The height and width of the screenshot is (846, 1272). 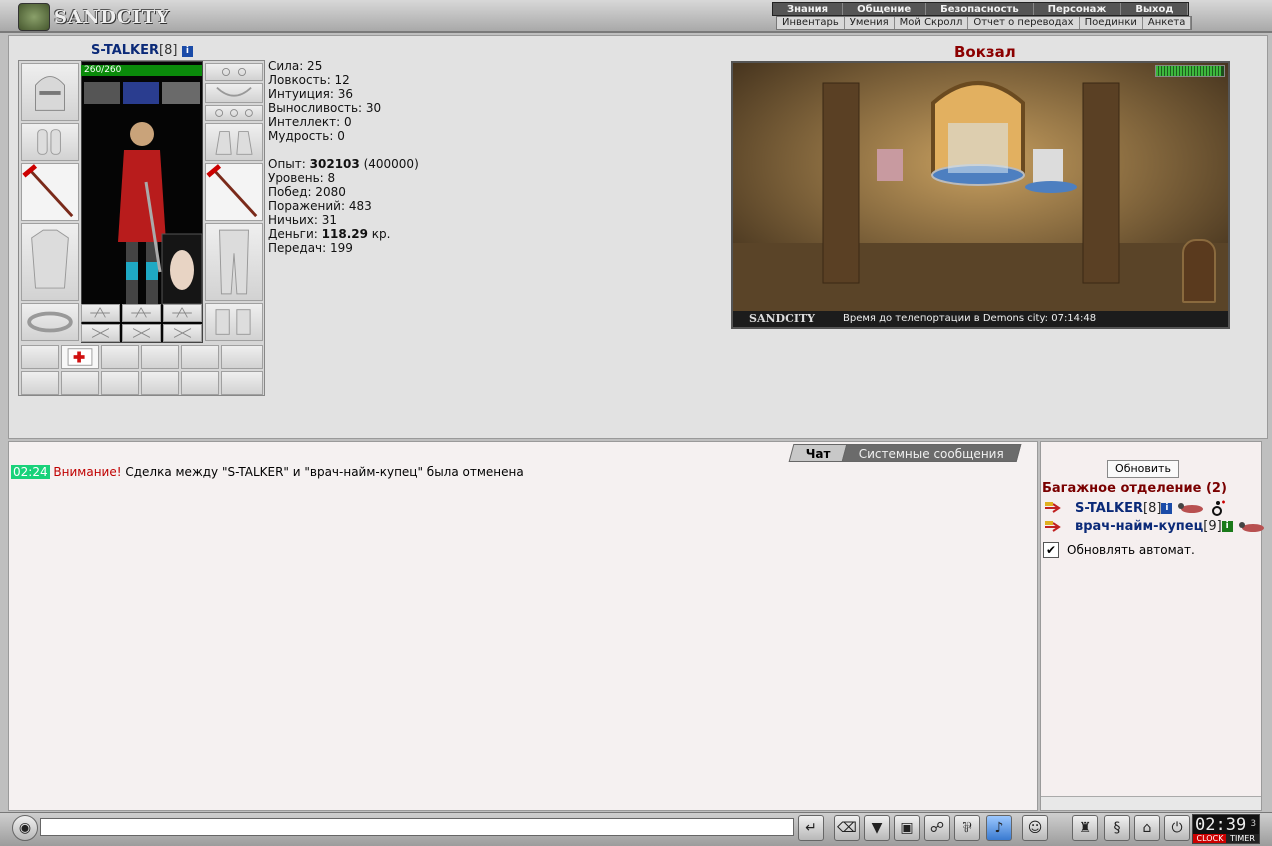 I want to click on menu-skills: Умения, so click(x=870, y=23).